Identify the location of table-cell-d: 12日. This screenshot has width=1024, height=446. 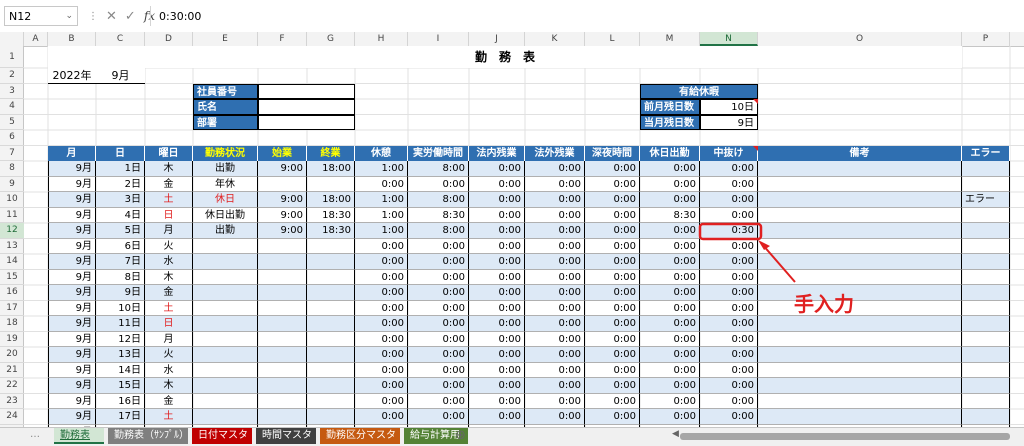
(120, 339).